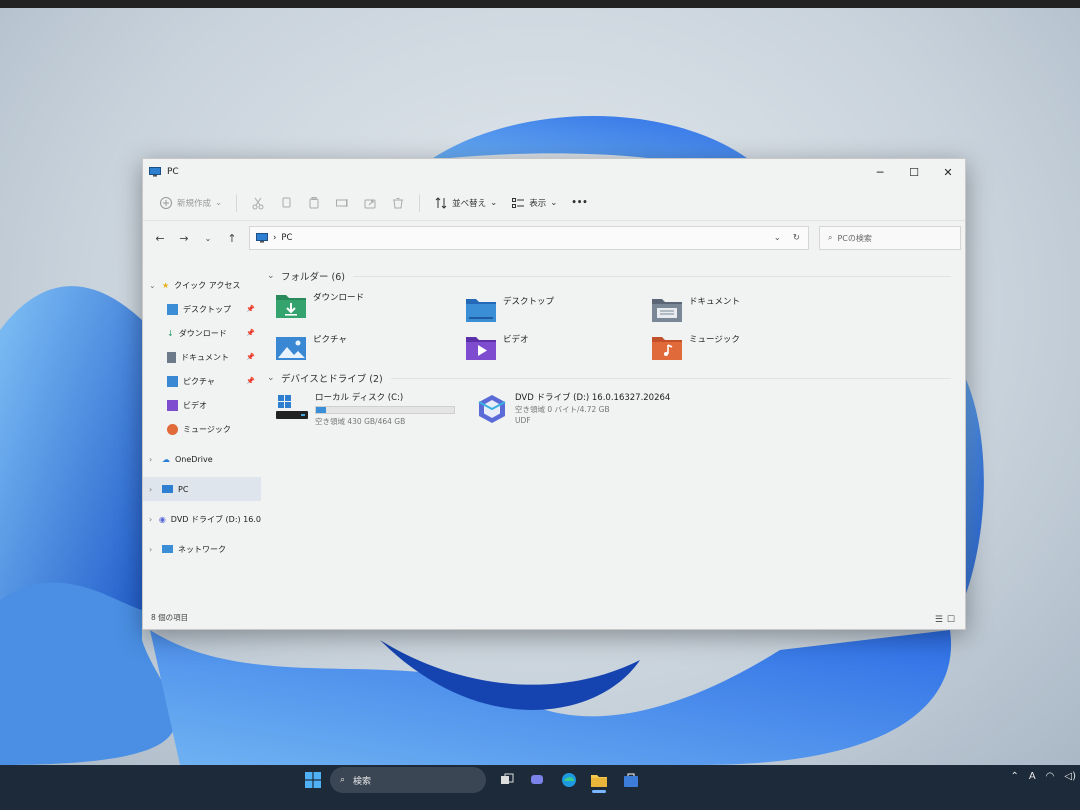 The height and width of the screenshot is (810, 1080). I want to click on folder-item-videos: ビデオ, so click(558, 349).